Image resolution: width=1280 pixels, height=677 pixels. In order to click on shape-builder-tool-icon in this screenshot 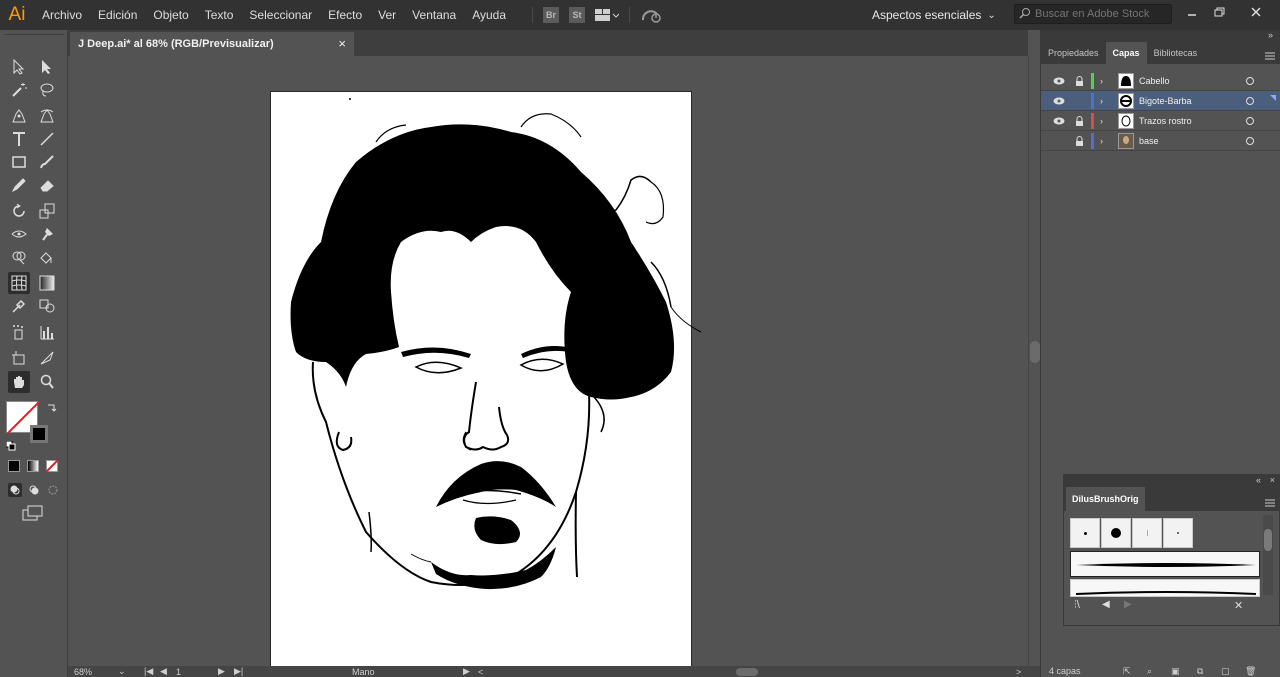, I will do `click(19, 257)`.